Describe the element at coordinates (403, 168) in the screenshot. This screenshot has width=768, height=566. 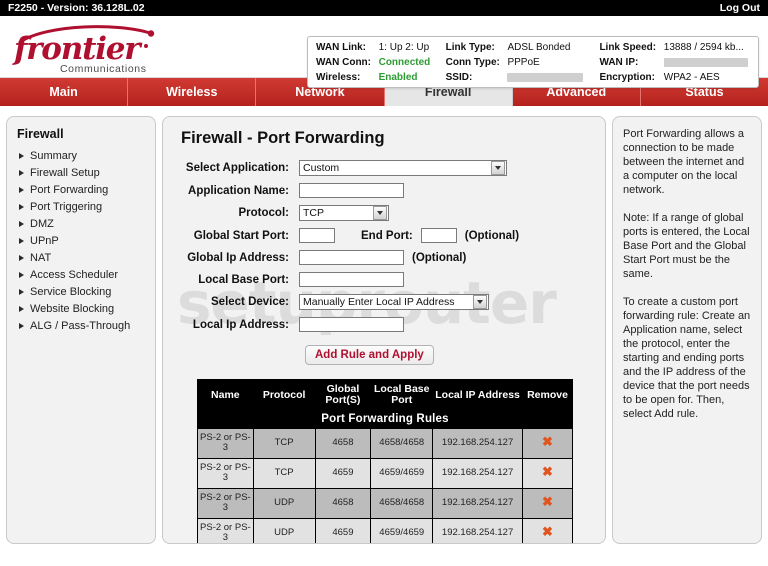
I see `select-application-dropdown: Custom` at that location.